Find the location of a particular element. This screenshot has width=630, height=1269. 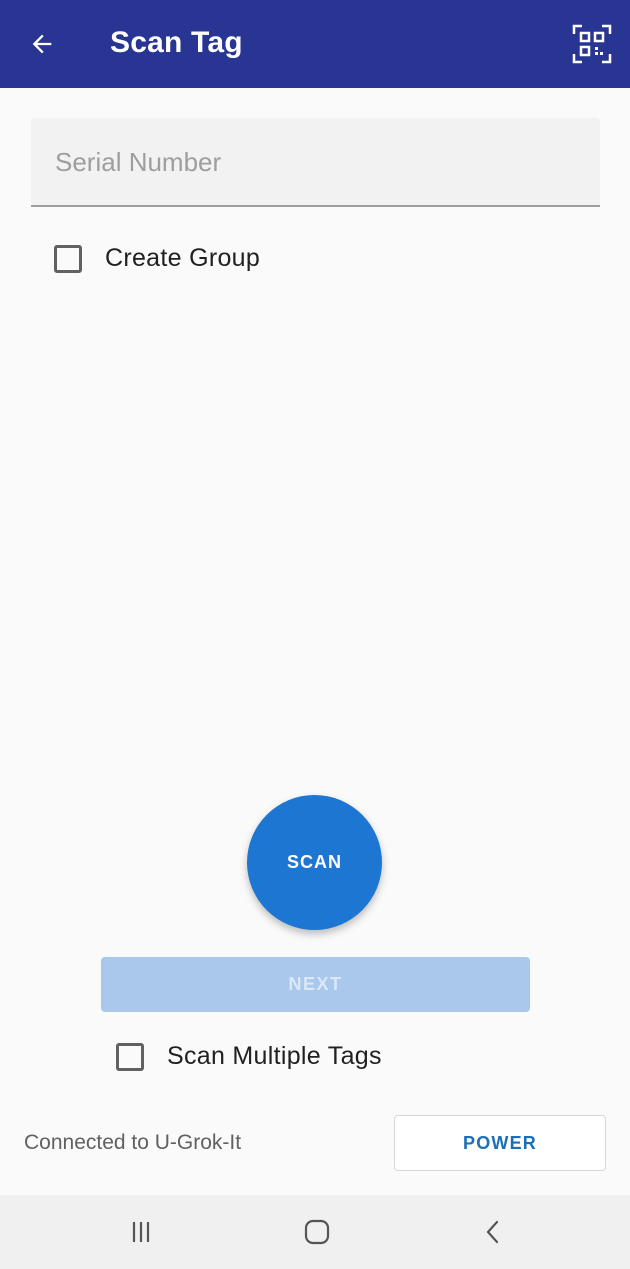

qr-scan-button is located at coordinates (592, 44).